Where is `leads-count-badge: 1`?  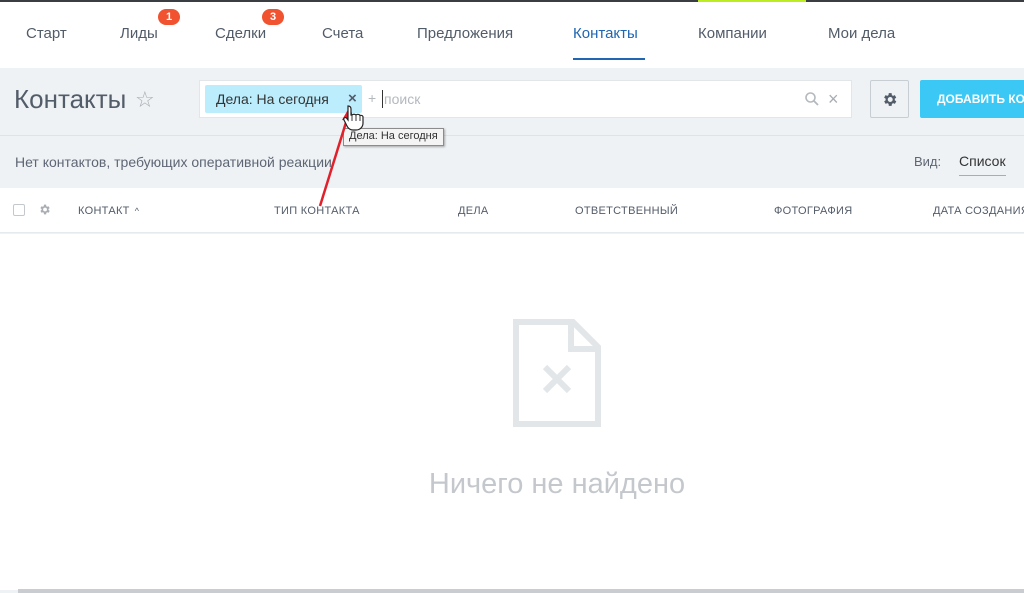 leads-count-badge: 1 is located at coordinates (169, 17).